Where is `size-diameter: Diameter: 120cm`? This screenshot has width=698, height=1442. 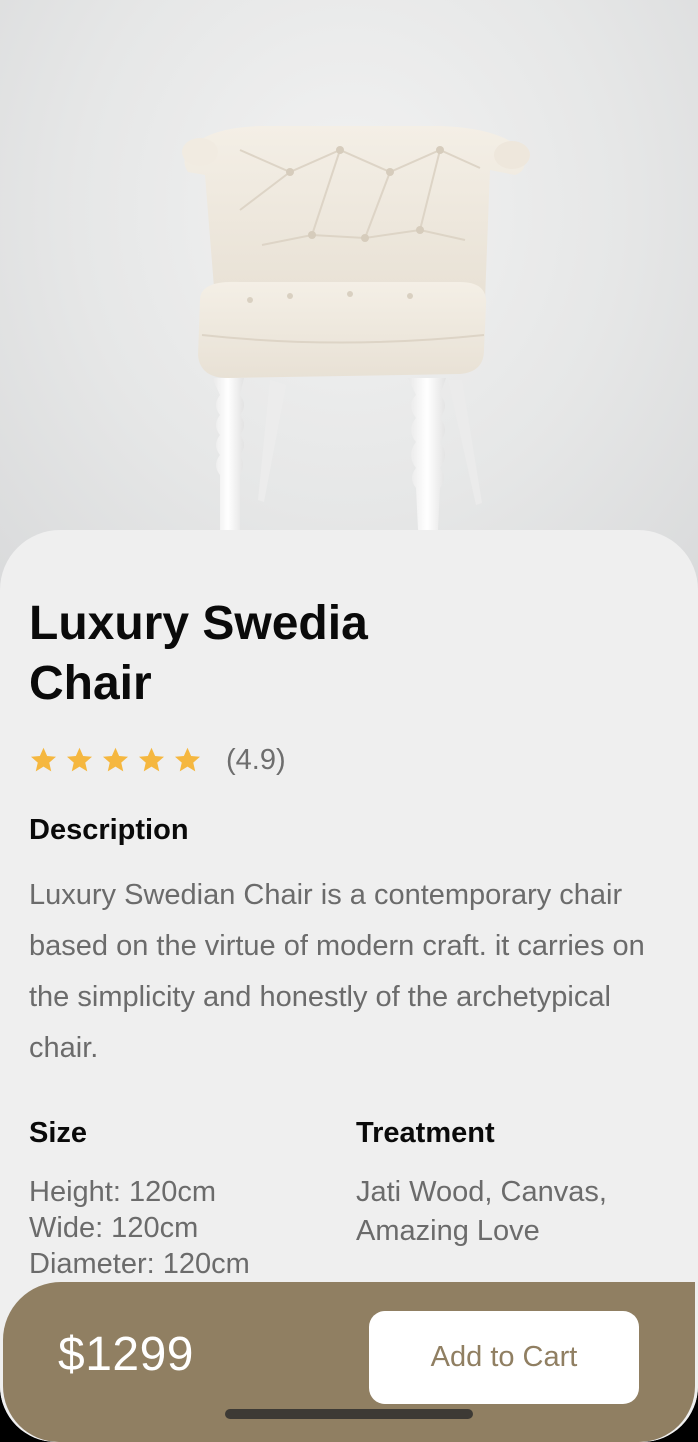
size-diameter: Diameter: 120cm is located at coordinates (139, 1264).